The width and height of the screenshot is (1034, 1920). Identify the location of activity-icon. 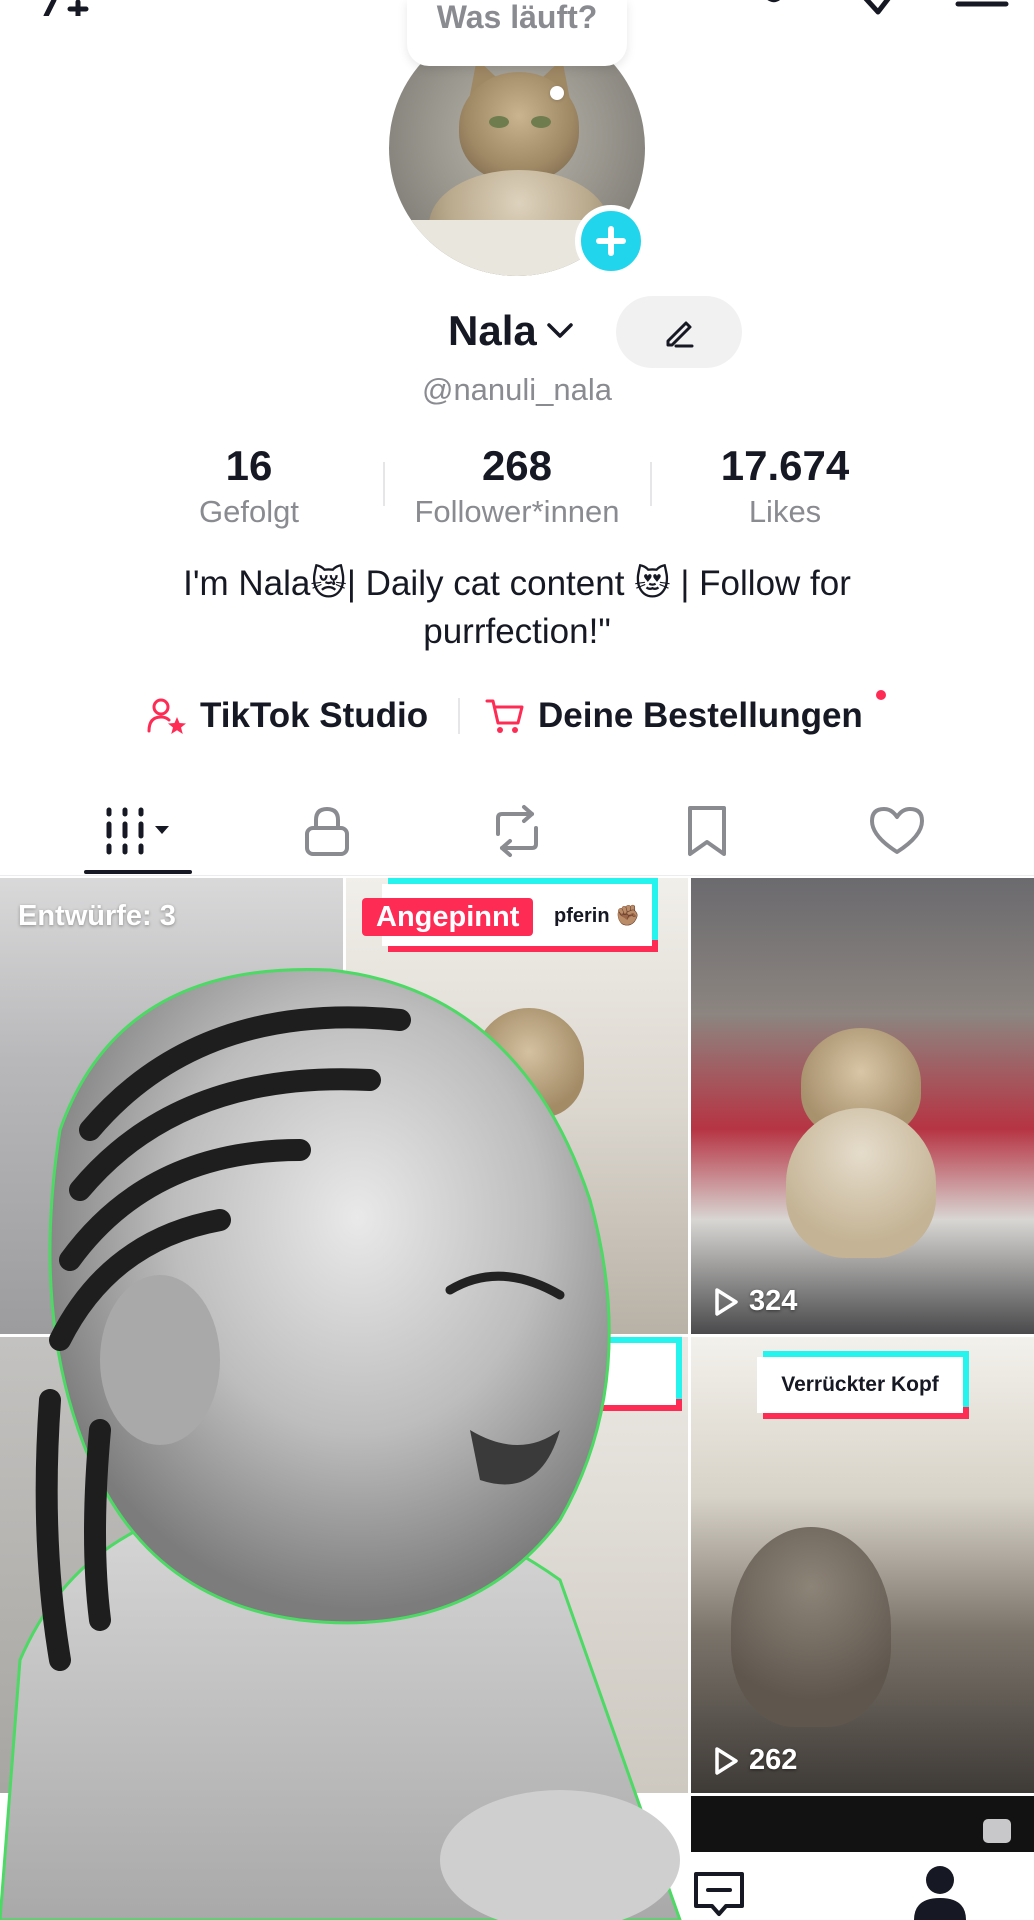
(782, 8).